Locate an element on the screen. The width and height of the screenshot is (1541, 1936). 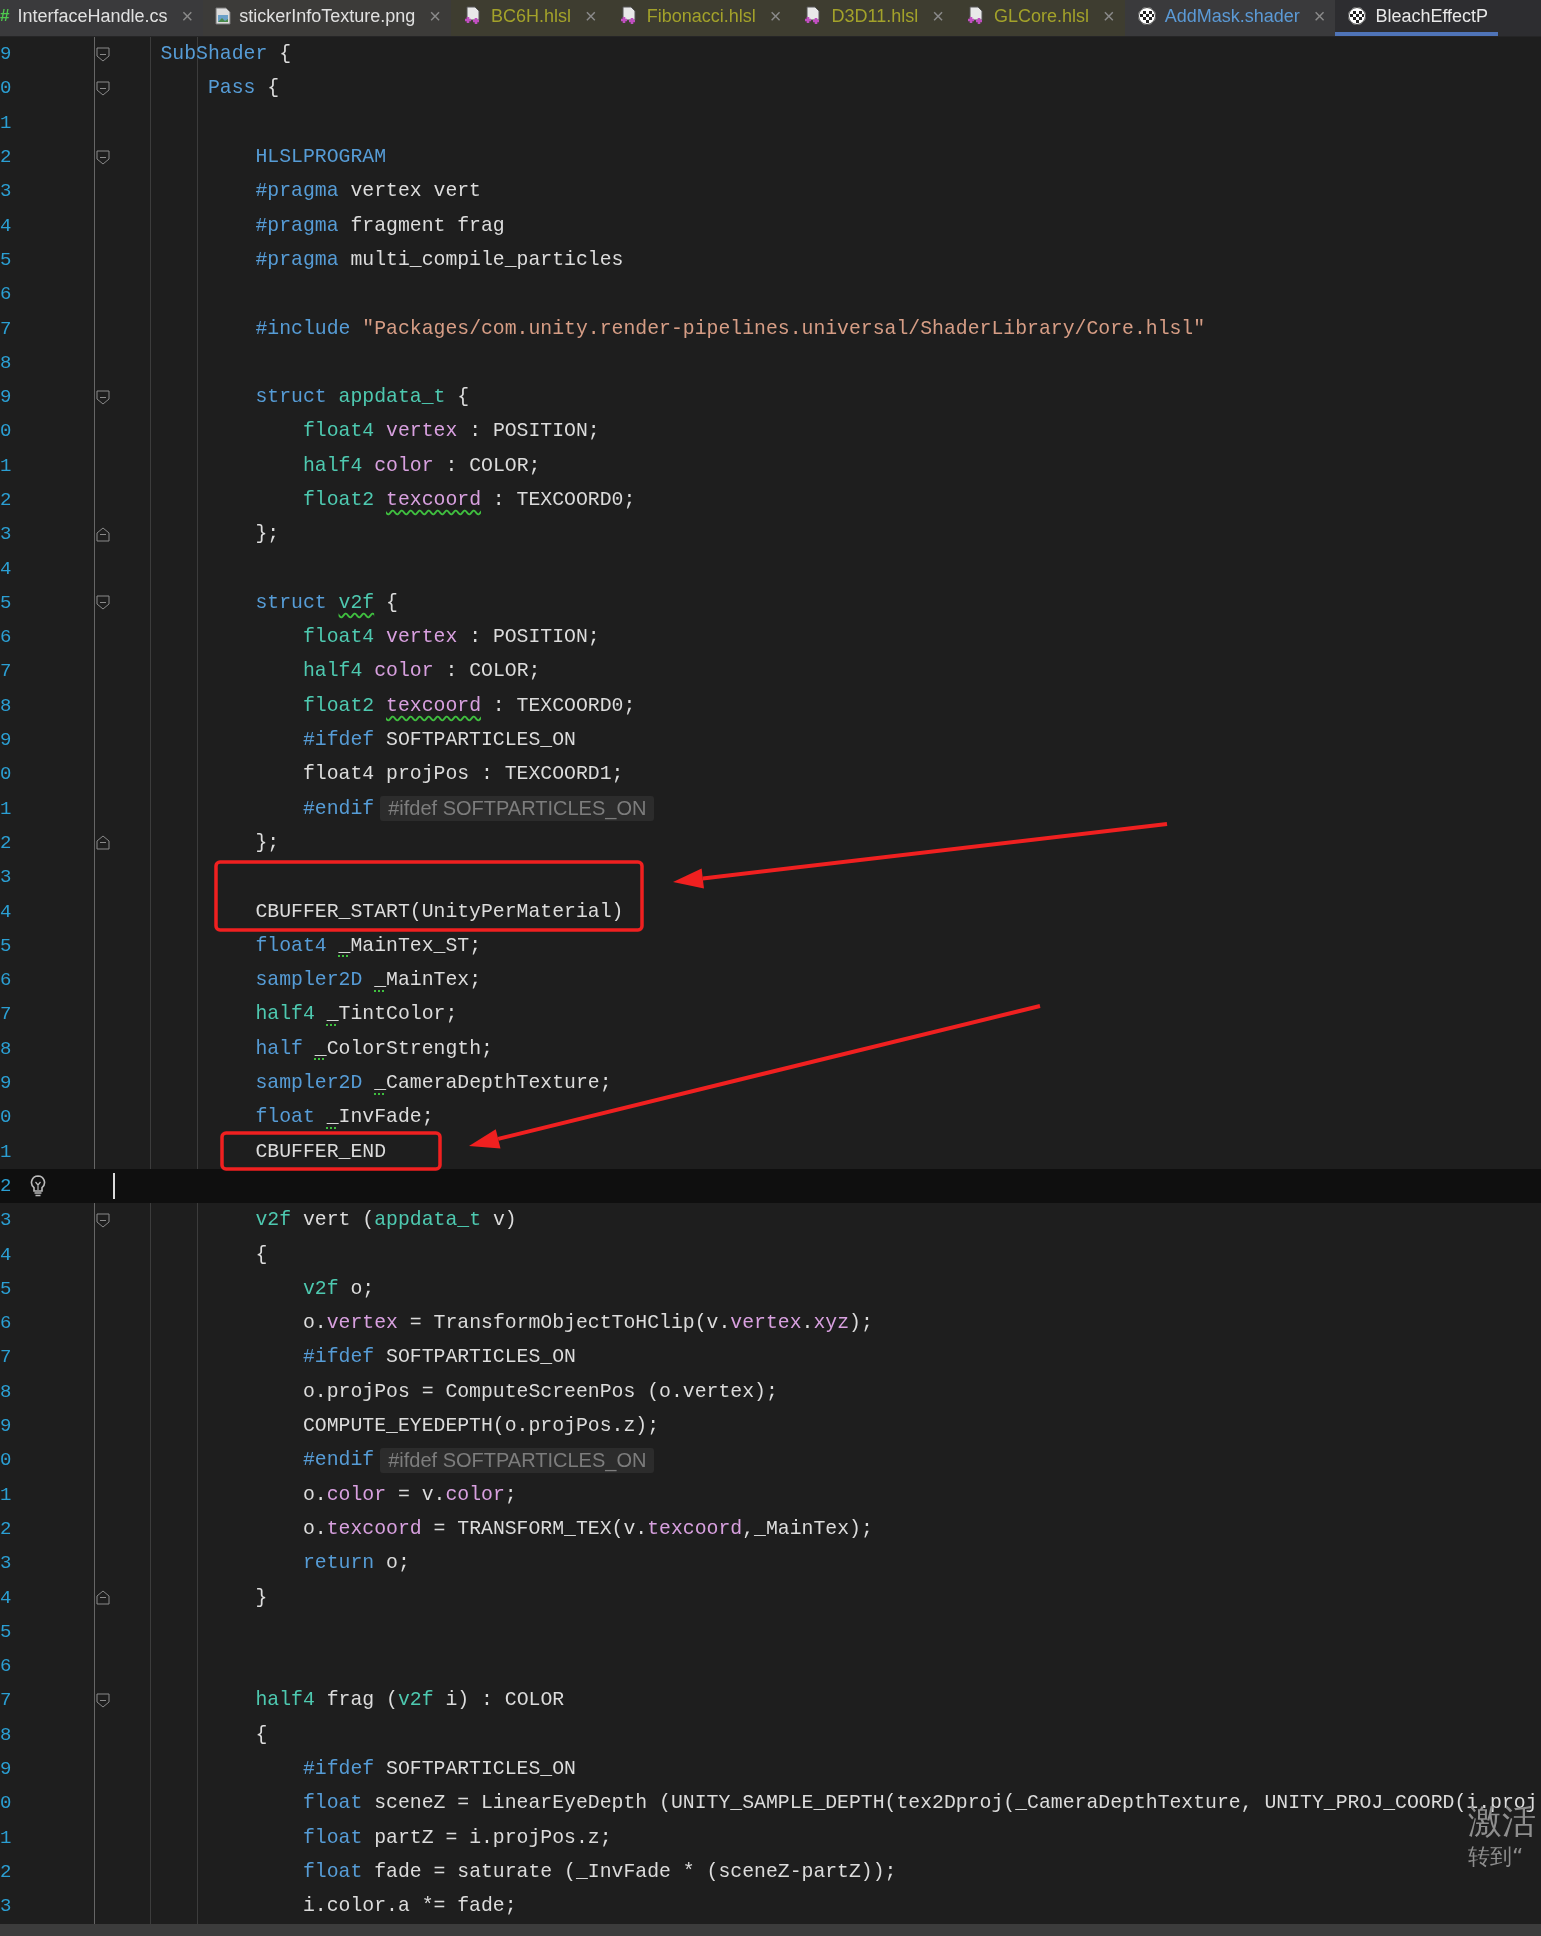
tab-label: GLCore.hlsl is located at coordinates (1041, 16).